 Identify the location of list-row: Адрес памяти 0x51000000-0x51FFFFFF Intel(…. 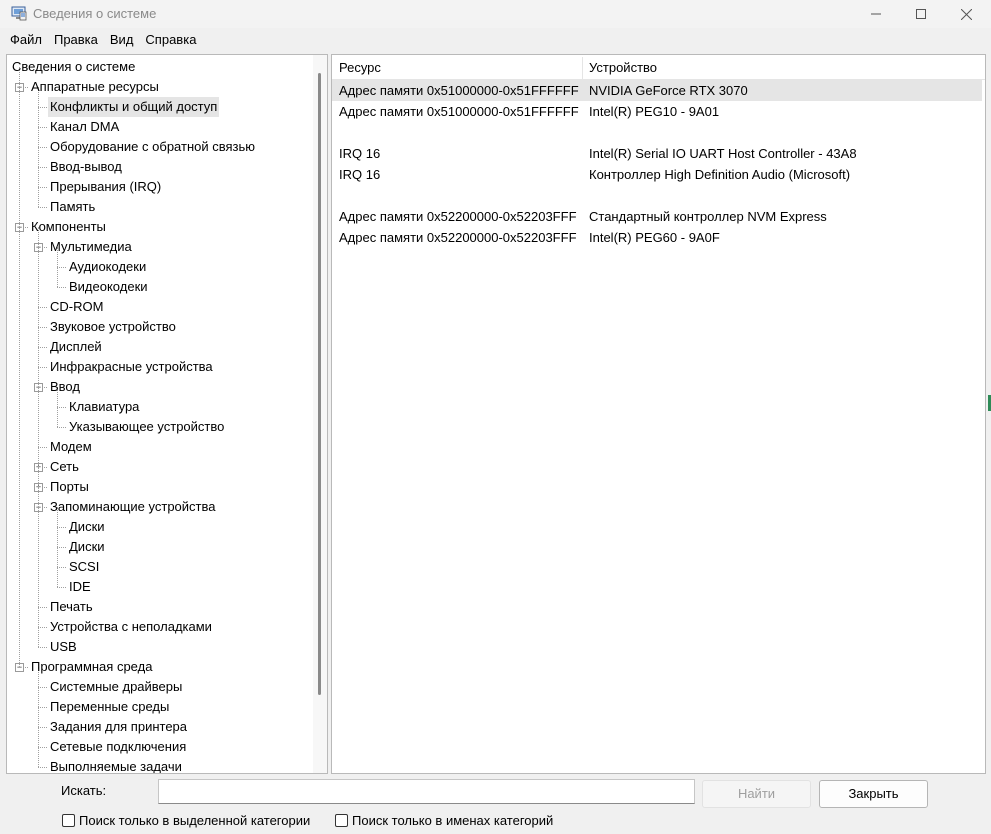
(657, 111).